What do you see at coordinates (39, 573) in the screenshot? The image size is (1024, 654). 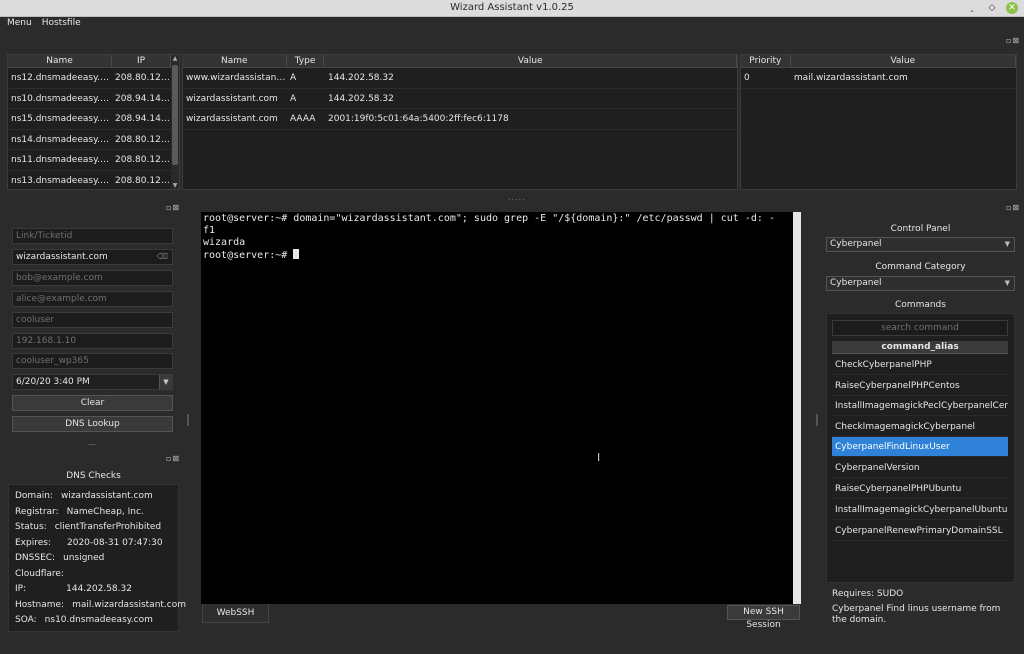 I see `dns-check-cloudflare: Cloudflare:` at bounding box center [39, 573].